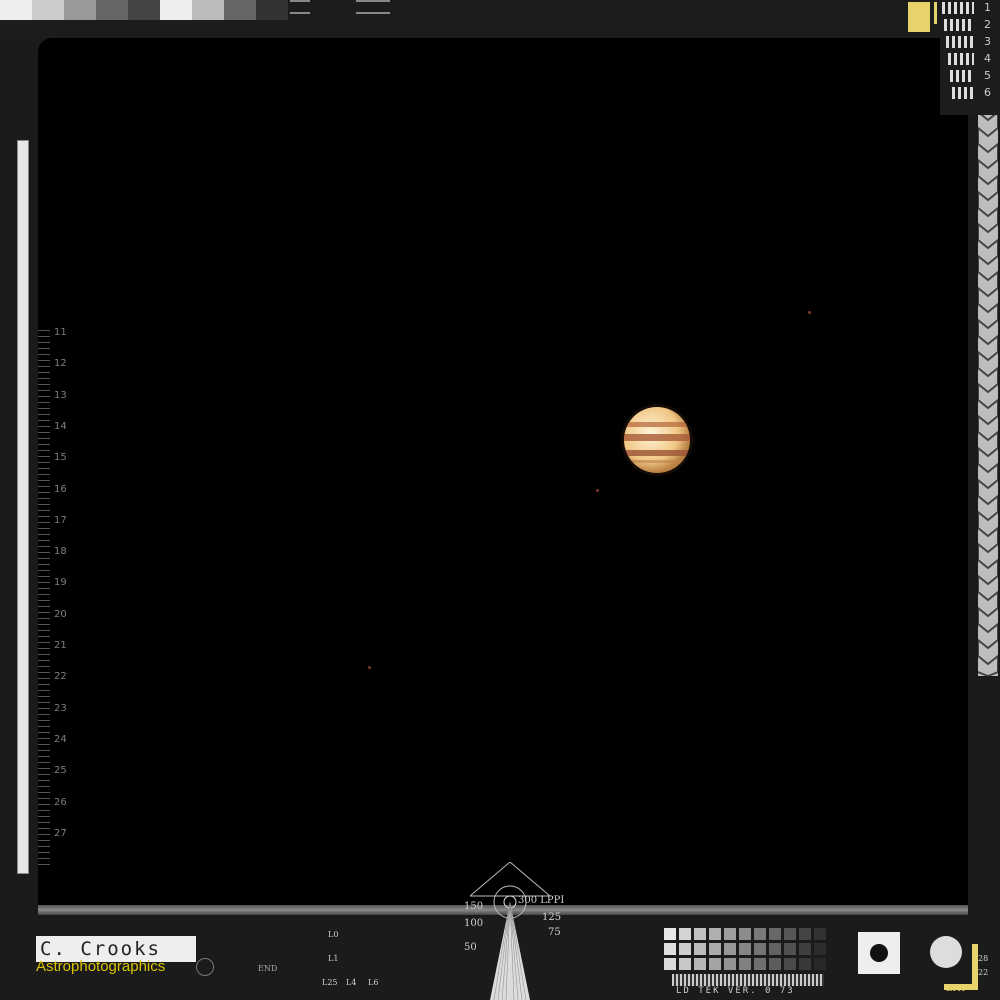  Describe the element at coordinates (554, 932) in the screenshot. I see `lppi-value: 75` at that location.